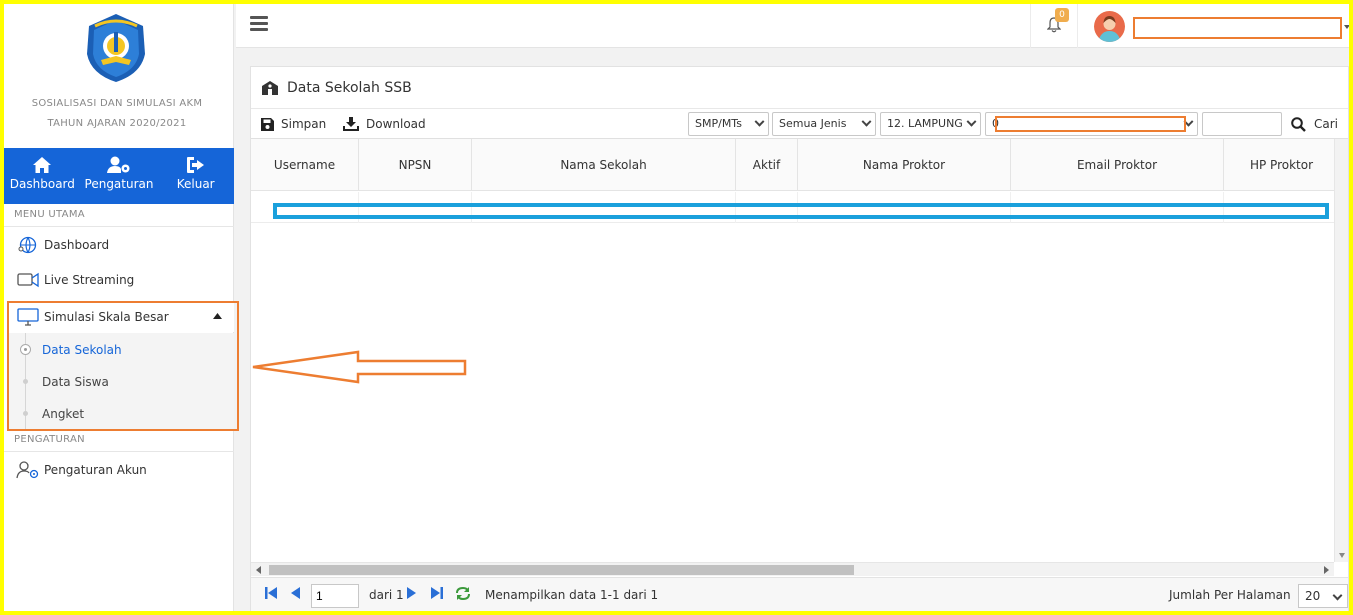  Describe the element at coordinates (718, 123) in the screenshot. I see `level-filter-value: SMP/MTs` at that location.